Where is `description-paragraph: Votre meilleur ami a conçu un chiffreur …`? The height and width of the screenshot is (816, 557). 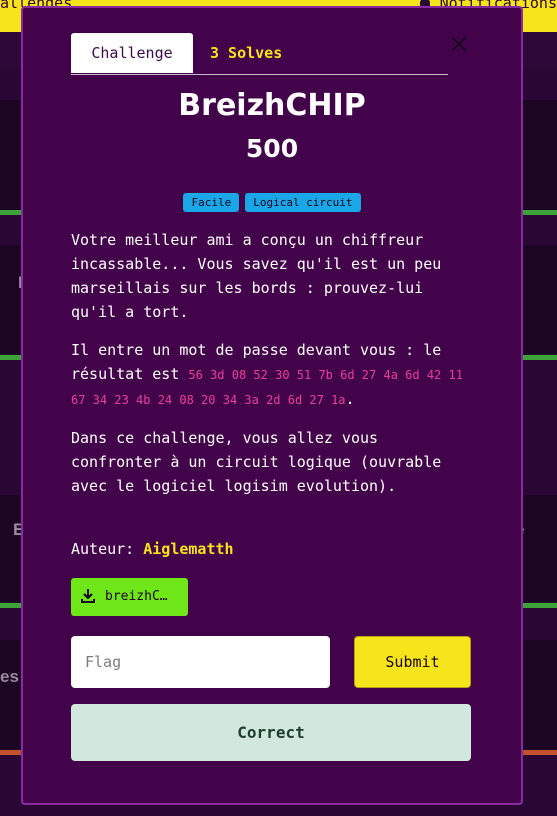 description-paragraph: Votre meilleur ami a conçu un chiffreur … is located at coordinates (256, 276).